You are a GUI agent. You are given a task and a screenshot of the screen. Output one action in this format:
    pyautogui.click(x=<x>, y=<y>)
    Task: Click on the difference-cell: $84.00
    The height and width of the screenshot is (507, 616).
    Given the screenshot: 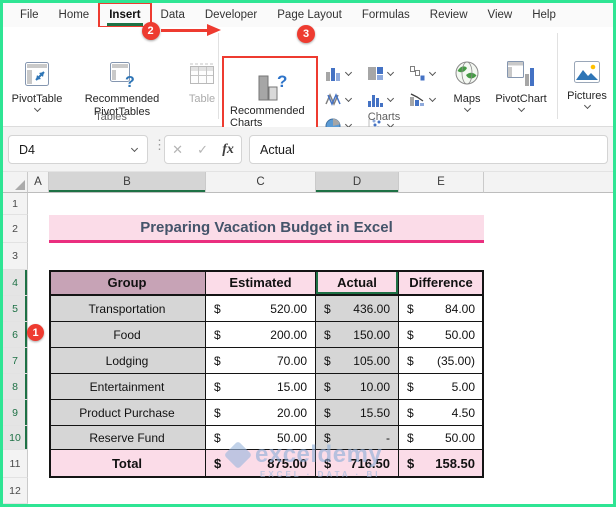 What is the action you would take?
    pyautogui.click(x=441, y=309)
    